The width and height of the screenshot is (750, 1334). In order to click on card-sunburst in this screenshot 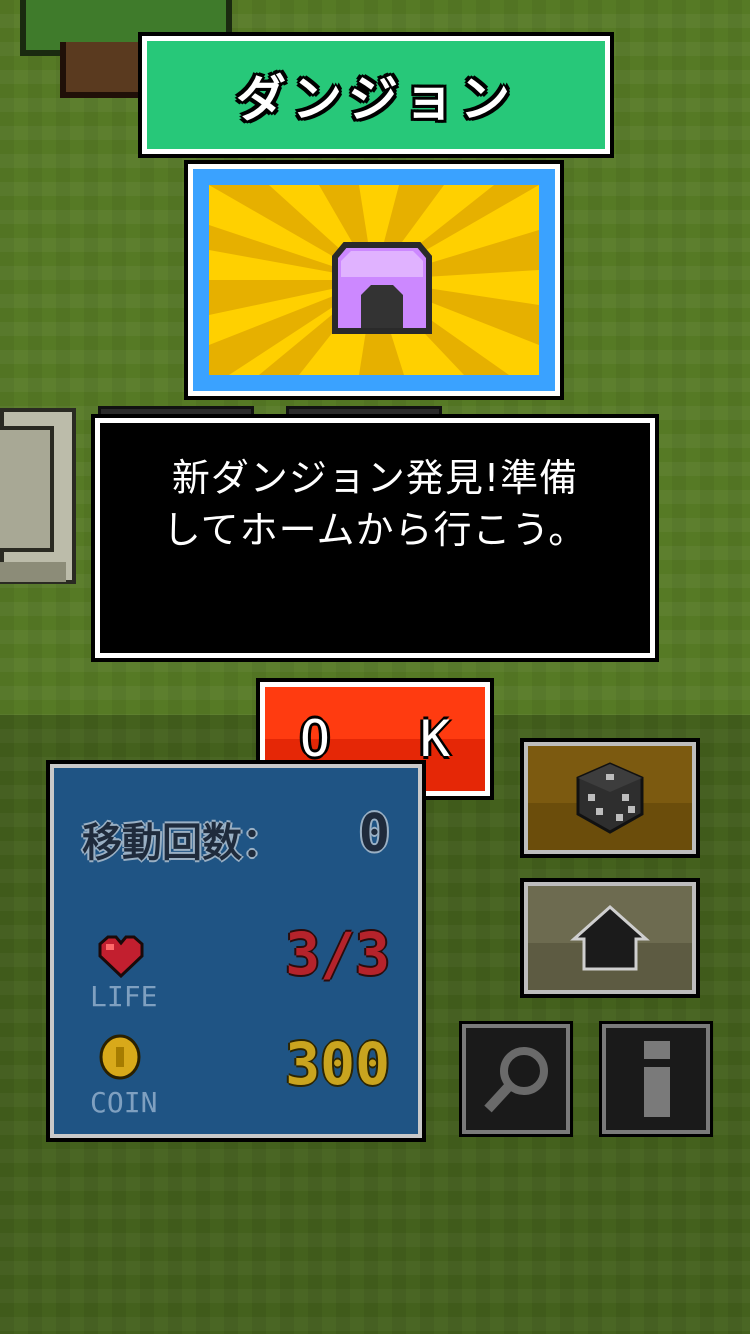, I will do `click(374, 280)`.